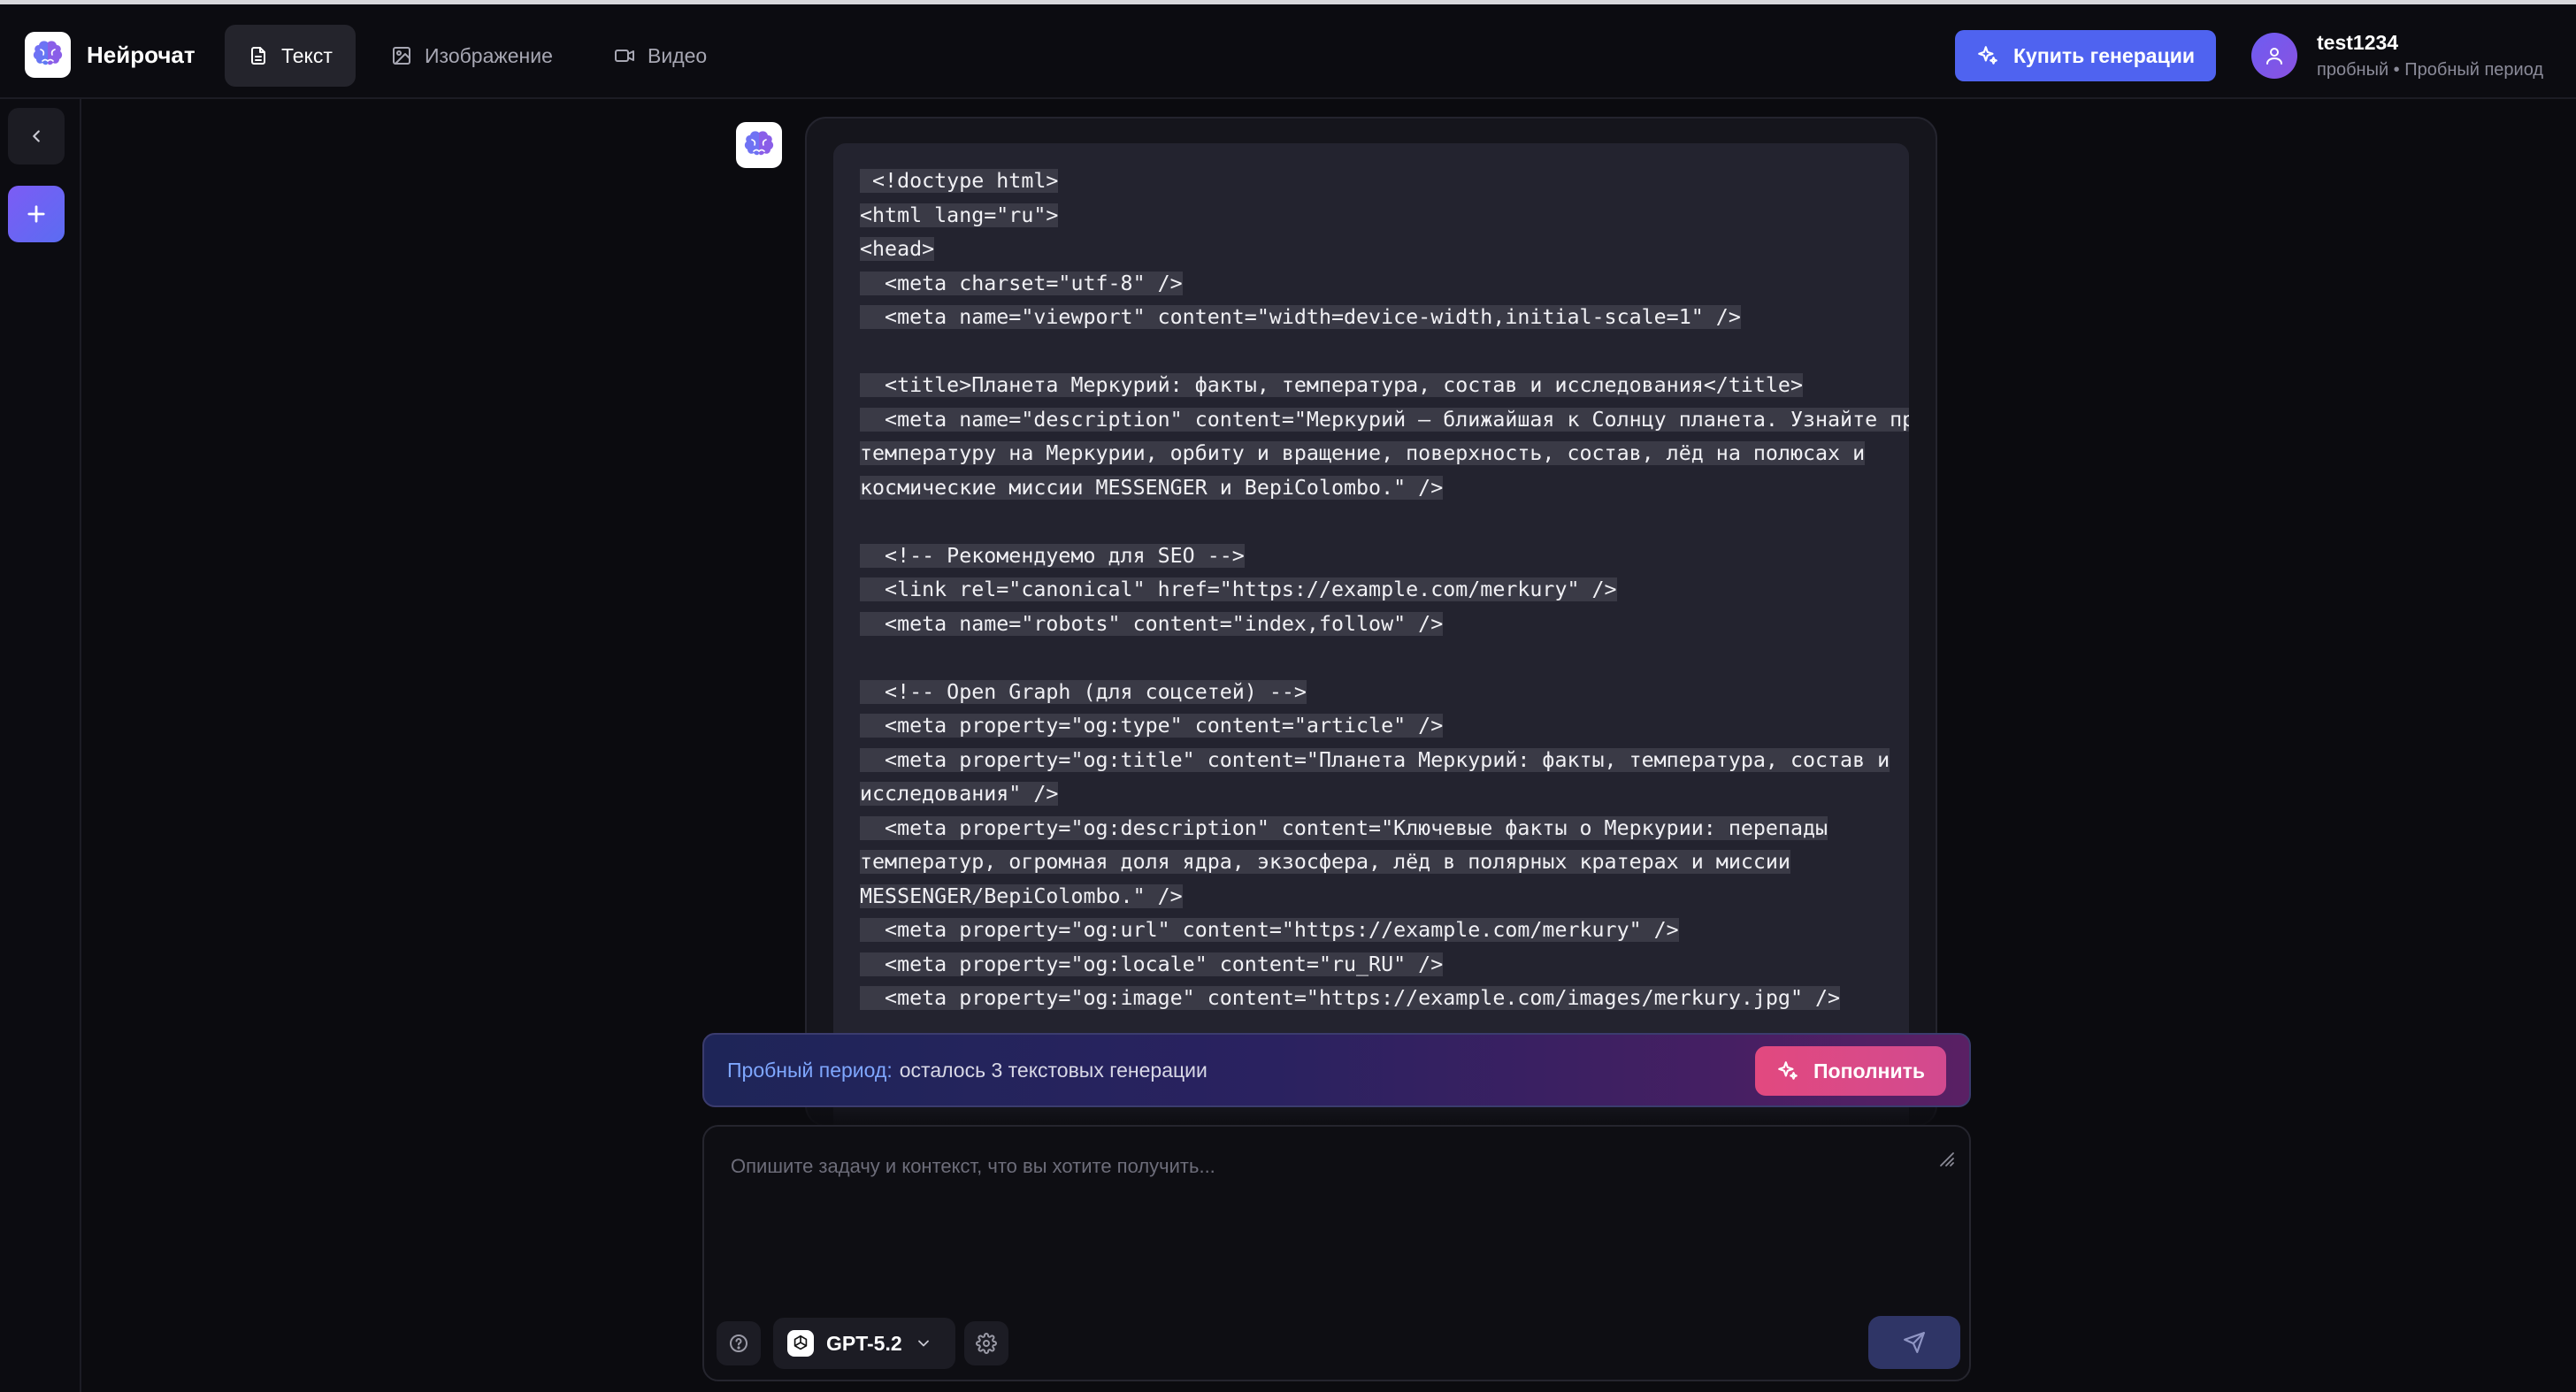  I want to click on brand: Нейрочат, so click(110, 55).